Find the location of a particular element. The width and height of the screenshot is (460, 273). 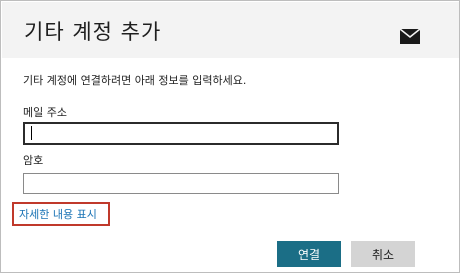

password-field is located at coordinates (181, 183).